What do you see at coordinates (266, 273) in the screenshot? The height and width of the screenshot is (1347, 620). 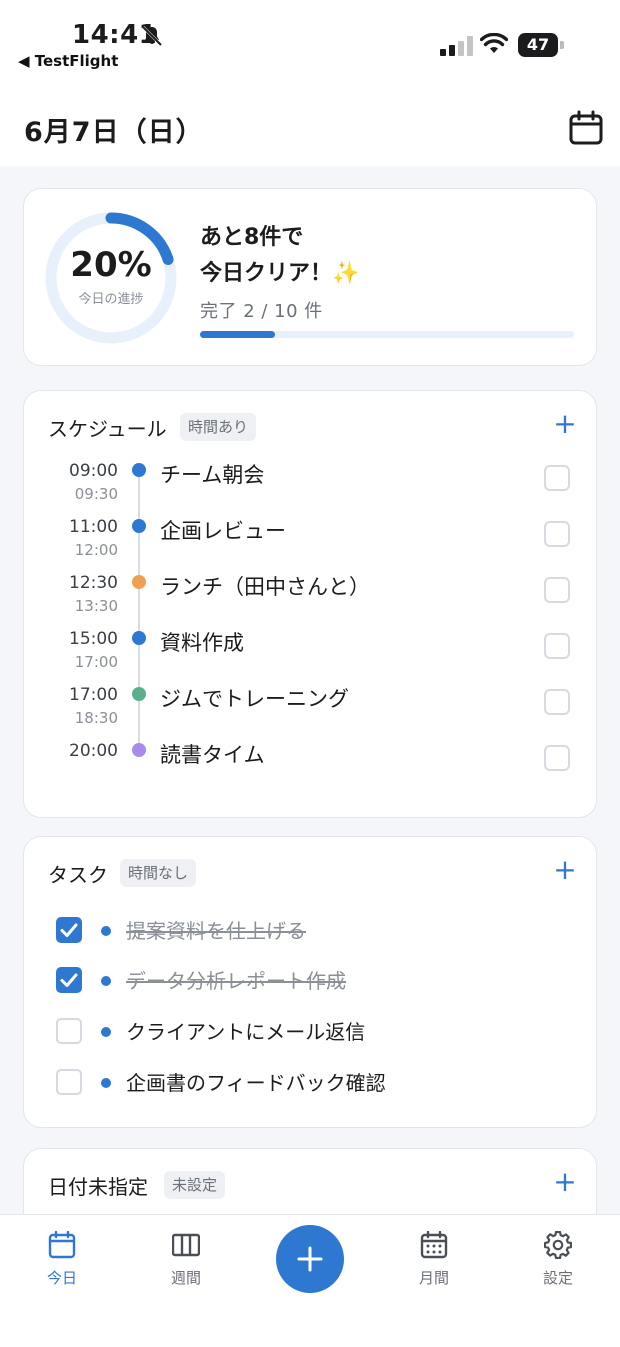 I see `progress-message-text: 今日クリア！` at bounding box center [266, 273].